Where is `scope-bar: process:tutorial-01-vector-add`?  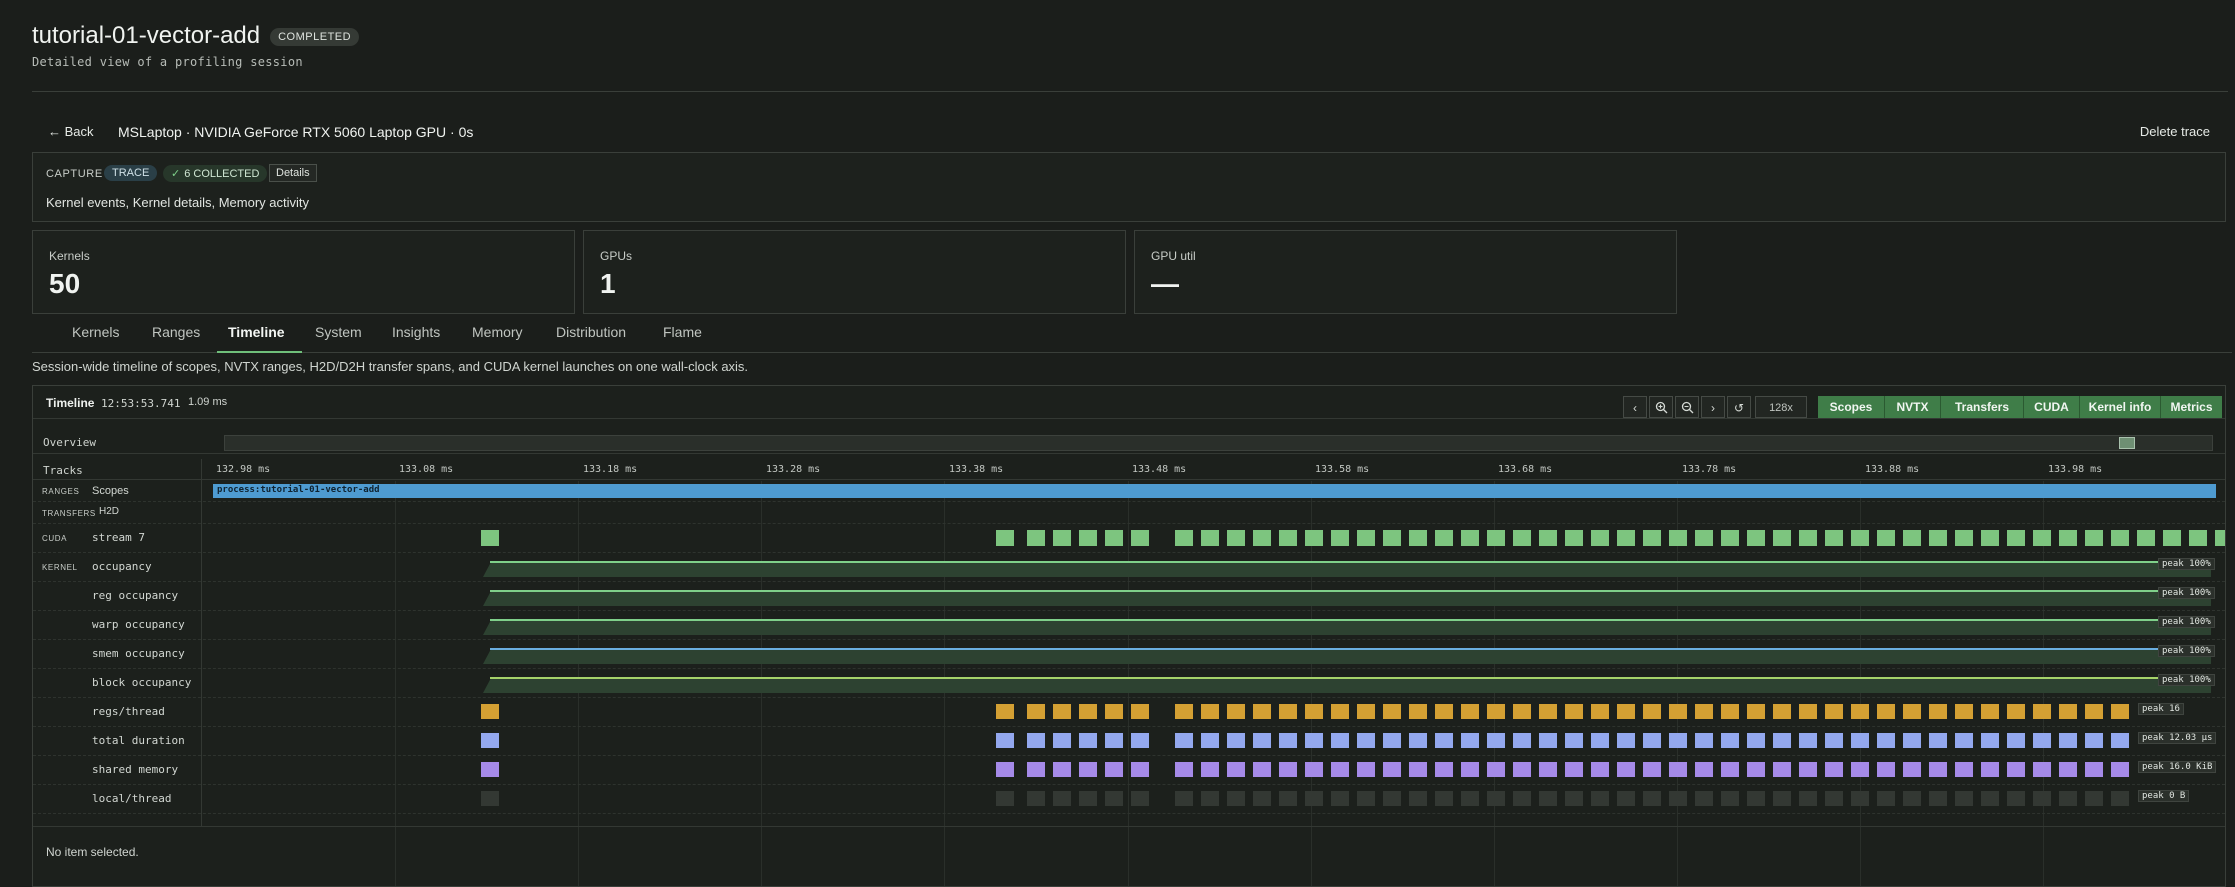
scope-bar: process:tutorial-01-vector-add is located at coordinates (1214, 491).